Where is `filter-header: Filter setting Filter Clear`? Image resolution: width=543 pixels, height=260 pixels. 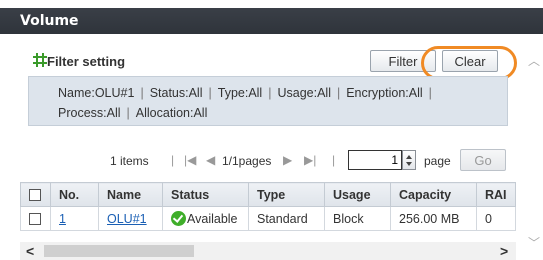
filter-header: Filter setting Filter Clear is located at coordinates (272, 63).